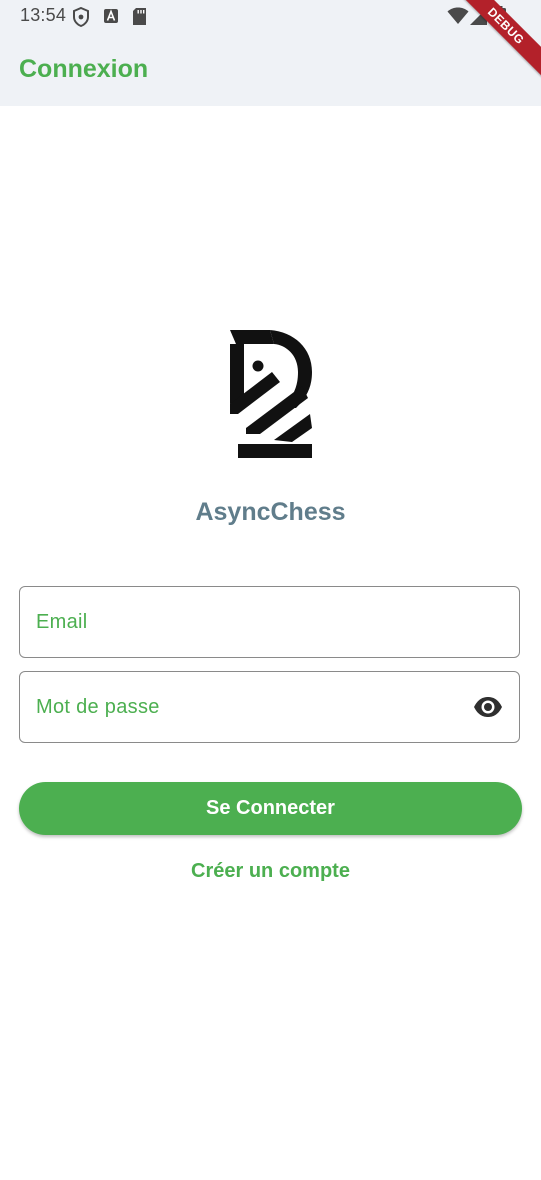 This screenshot has height=1180, width=541. Describe the element at coordinates (270, 53) in the screenshot. I see `top-bar: 13:54 DEBUG Connexion` at that location.